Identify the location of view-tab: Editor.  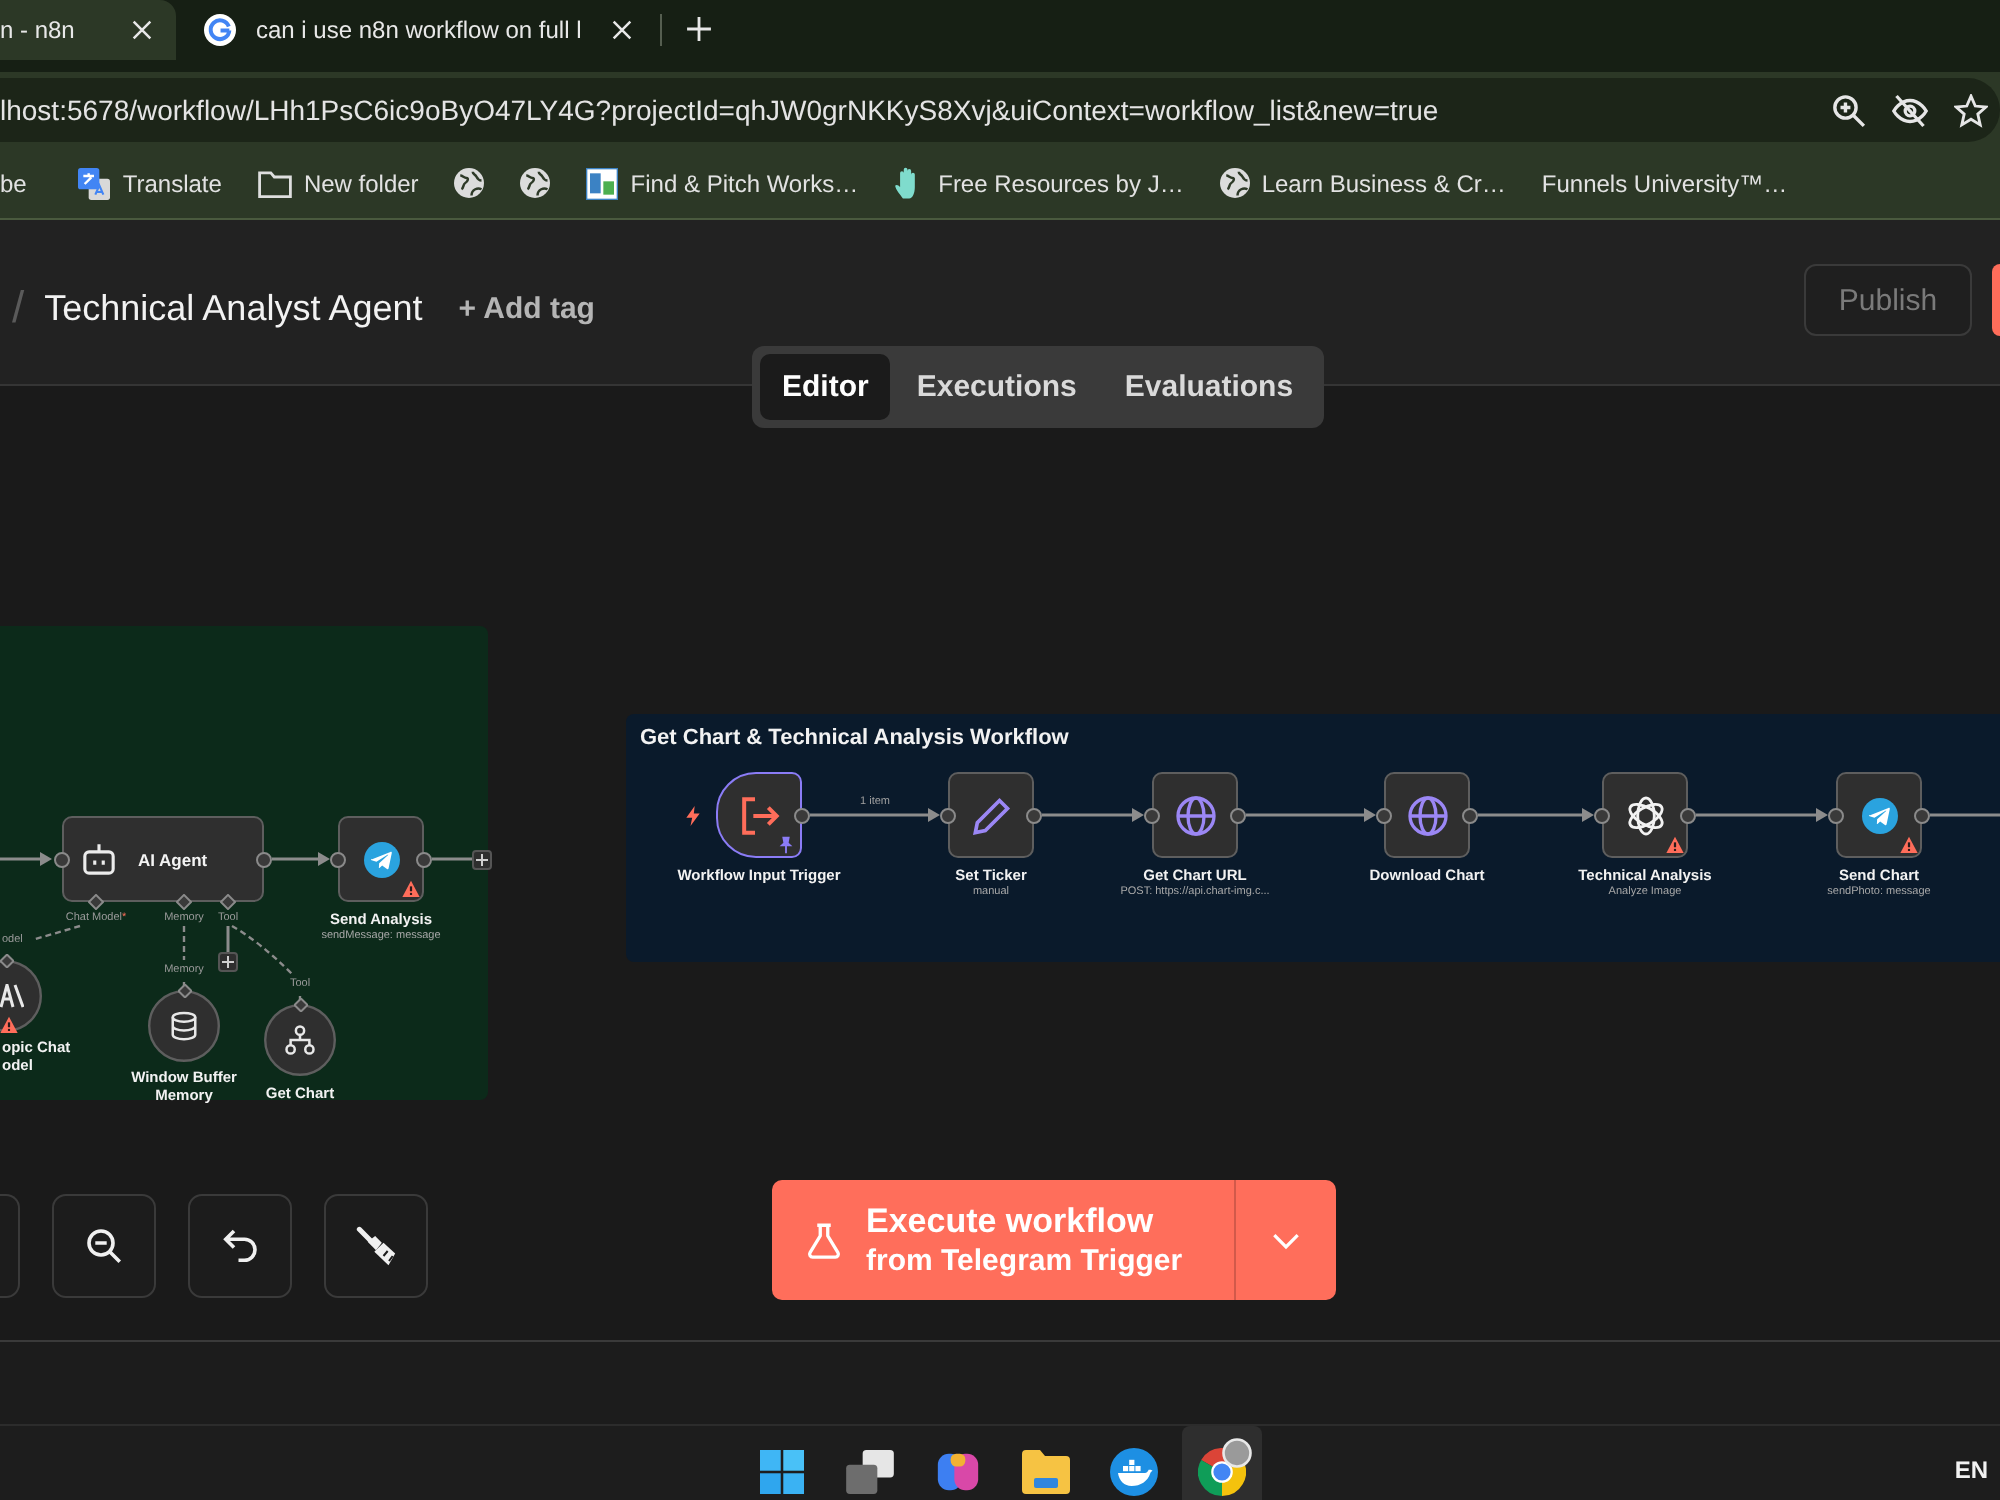
(825, 387).